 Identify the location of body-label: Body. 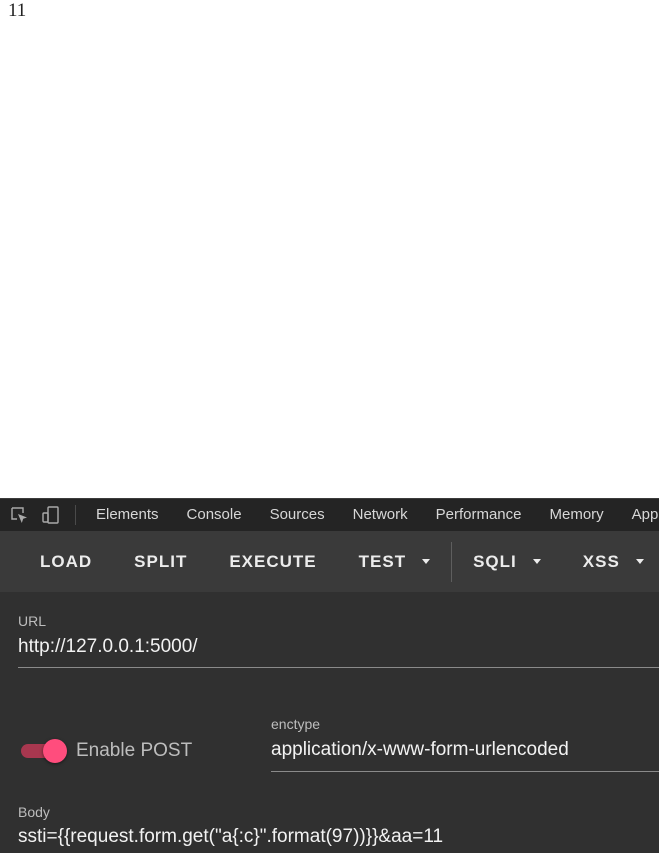
(34, 812).